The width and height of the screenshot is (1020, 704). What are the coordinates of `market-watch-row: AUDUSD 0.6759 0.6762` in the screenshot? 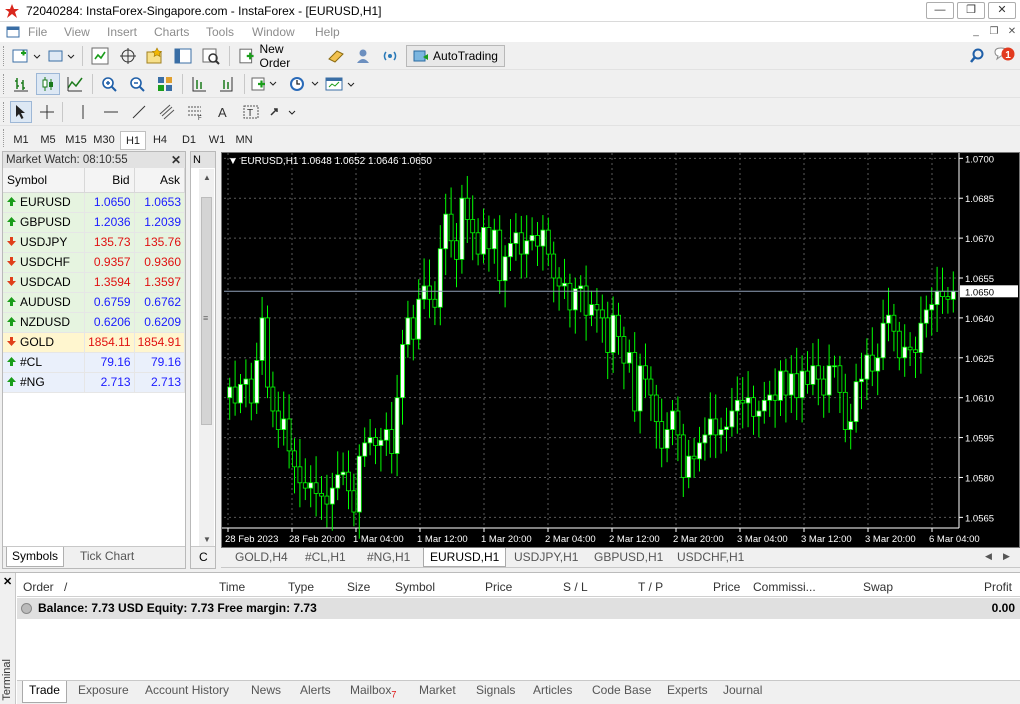 It's located at (94, 302).